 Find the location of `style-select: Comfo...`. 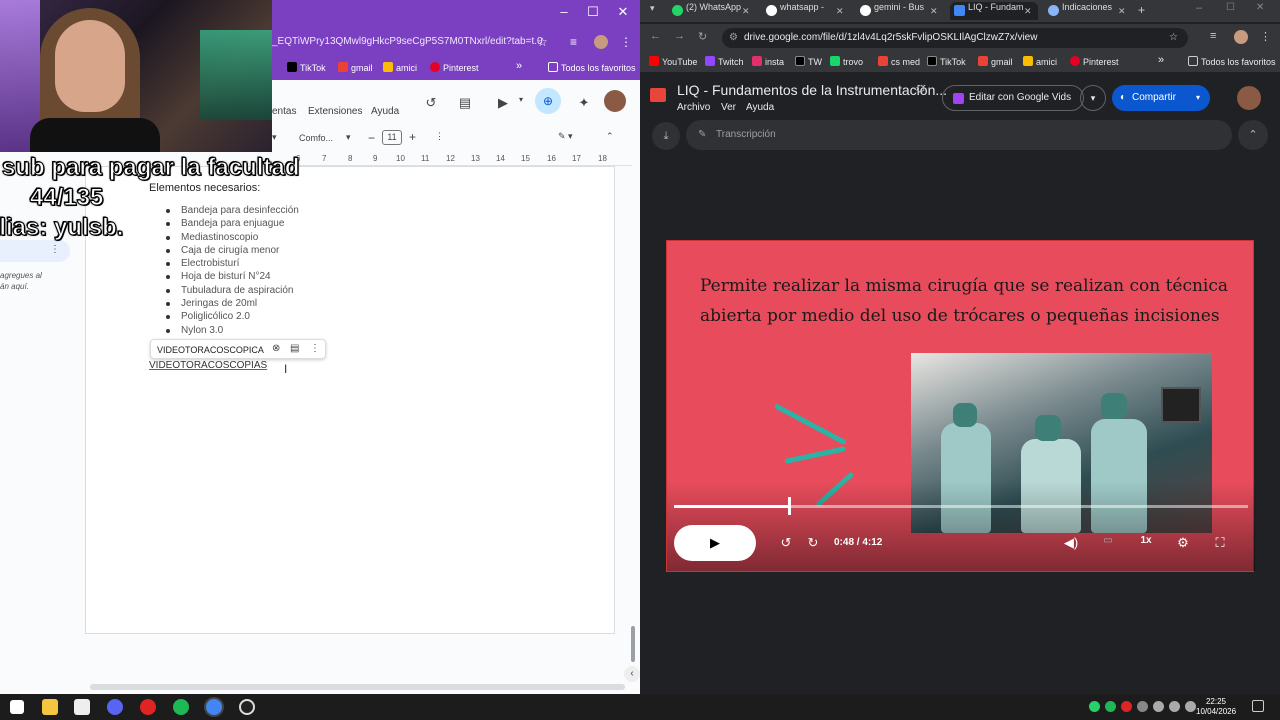

style-select: Comfo... is located at coordinates (316, 138).